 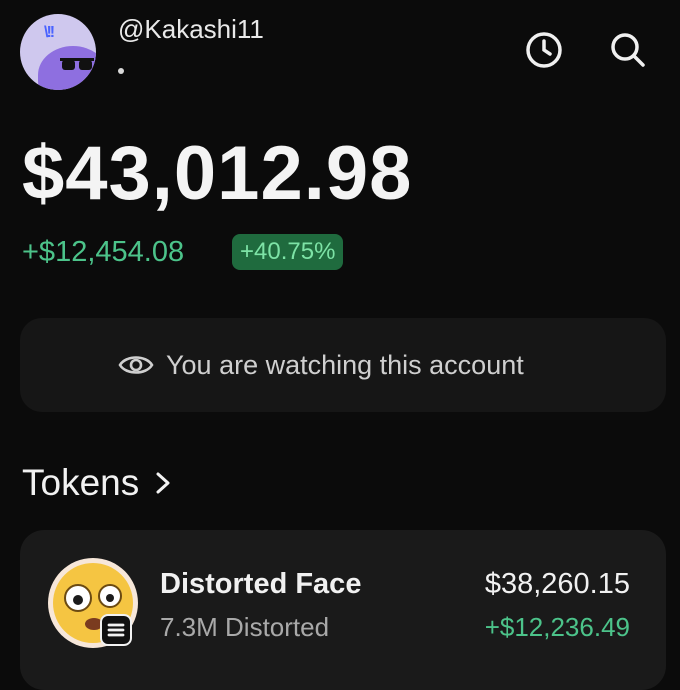 What do you see at coordinates (103, 252) in the screenshot?
I see `portfolio-change: +$12,454.08` at bounding box center [103, 252].